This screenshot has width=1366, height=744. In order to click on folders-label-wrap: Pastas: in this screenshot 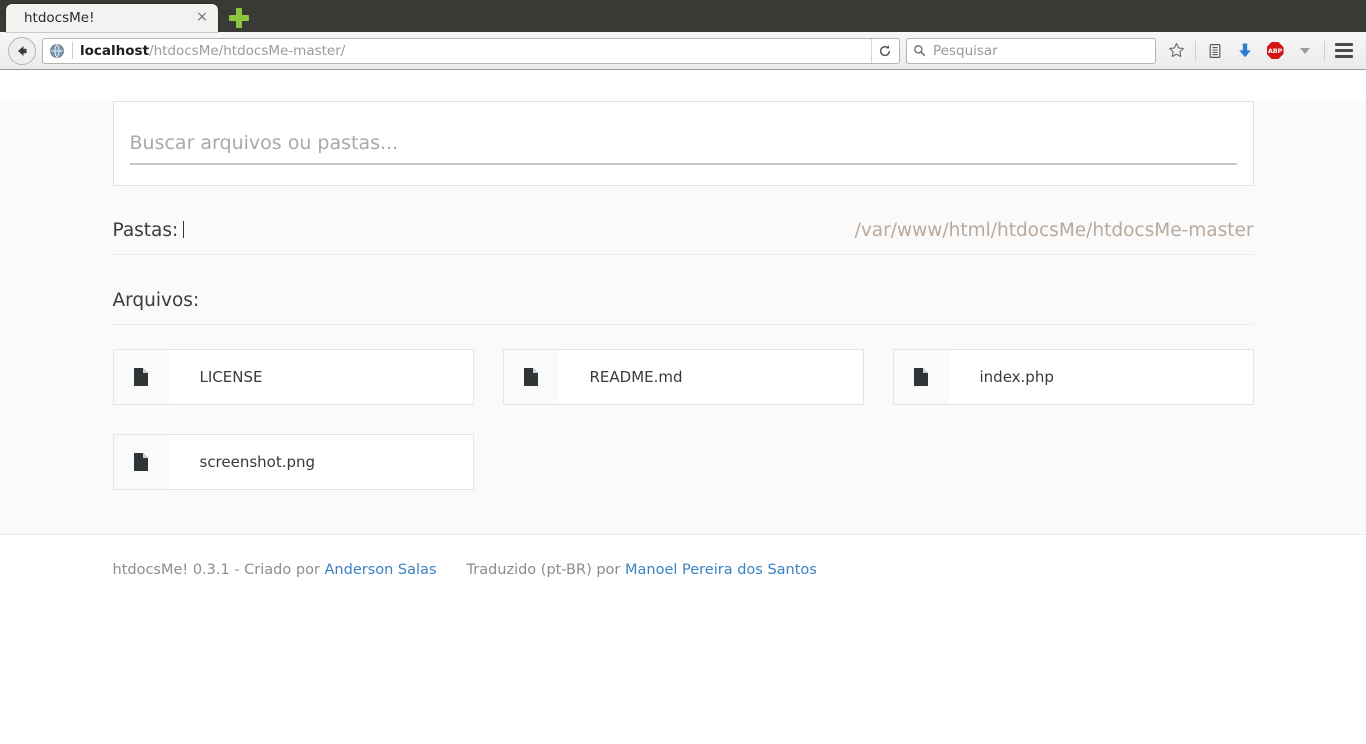, I will do `click(149, 230)`.